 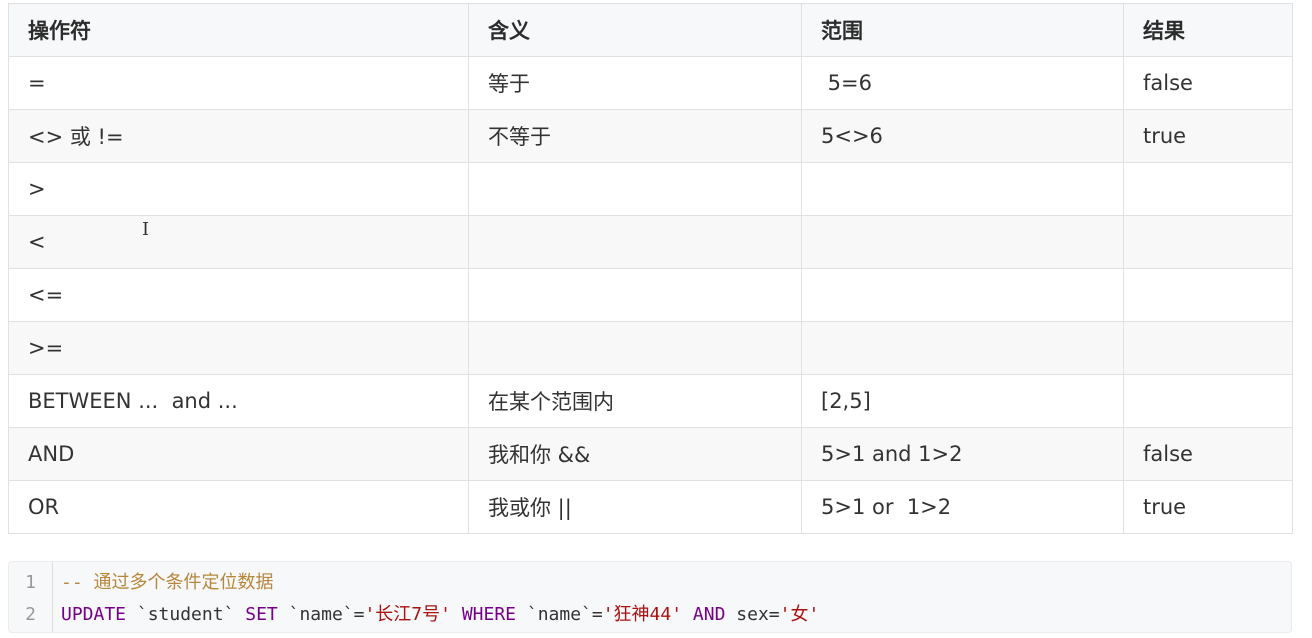 What do you see at coordinates (642, 614) in the screenshot?
I see `code-string: '狂神44'` at bounding box center [642, 614].